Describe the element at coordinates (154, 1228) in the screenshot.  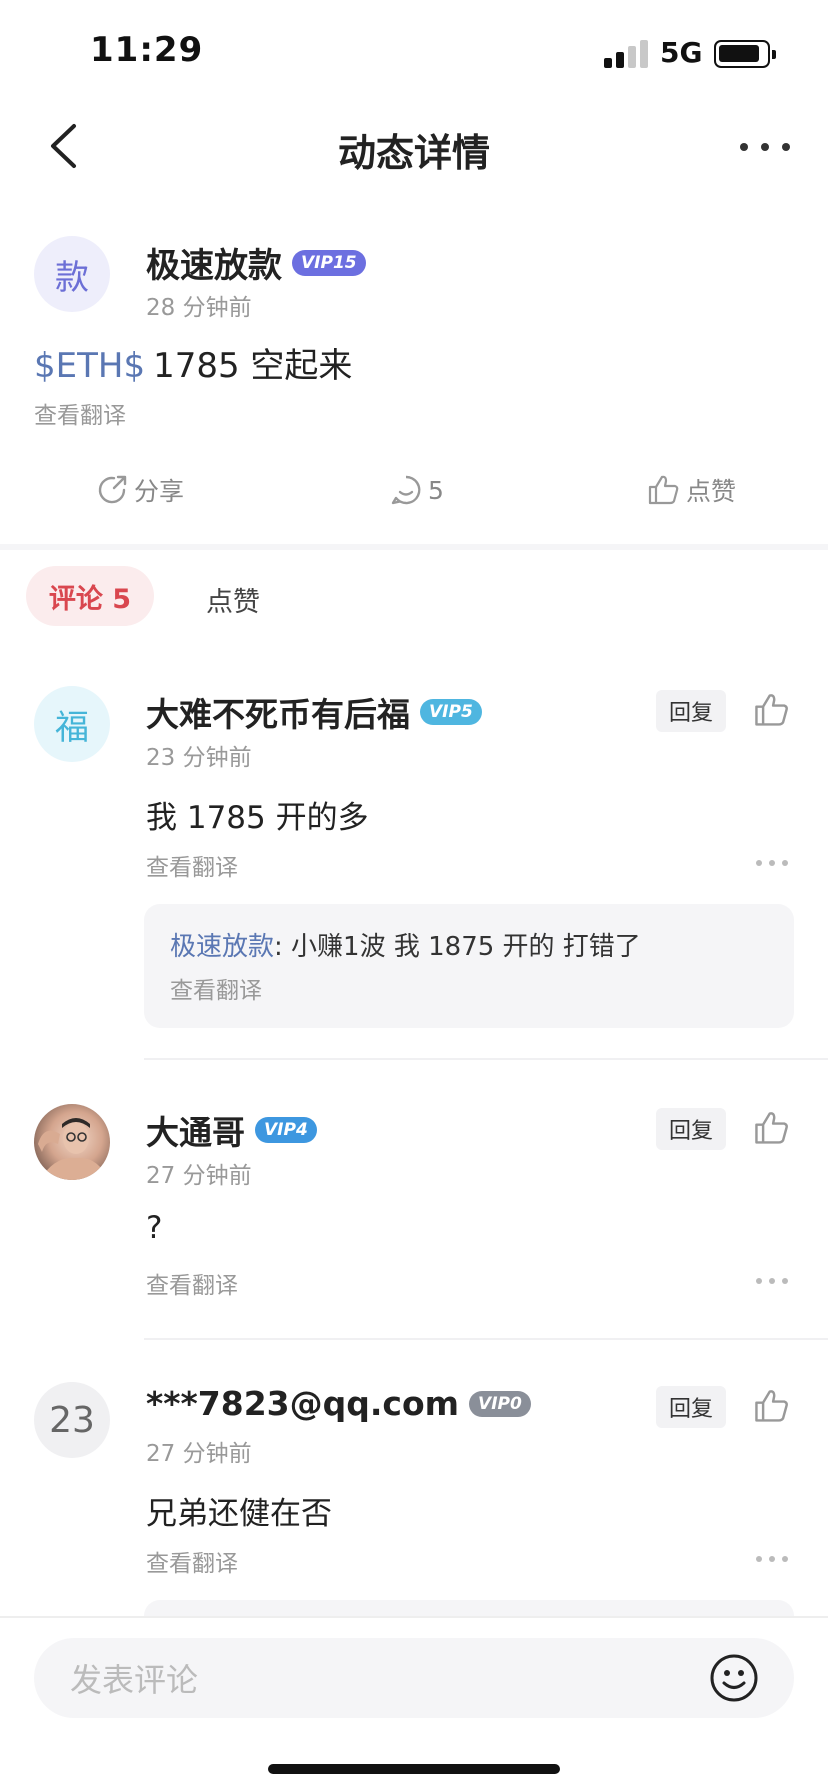
I see `comment-text: ?` at that location.